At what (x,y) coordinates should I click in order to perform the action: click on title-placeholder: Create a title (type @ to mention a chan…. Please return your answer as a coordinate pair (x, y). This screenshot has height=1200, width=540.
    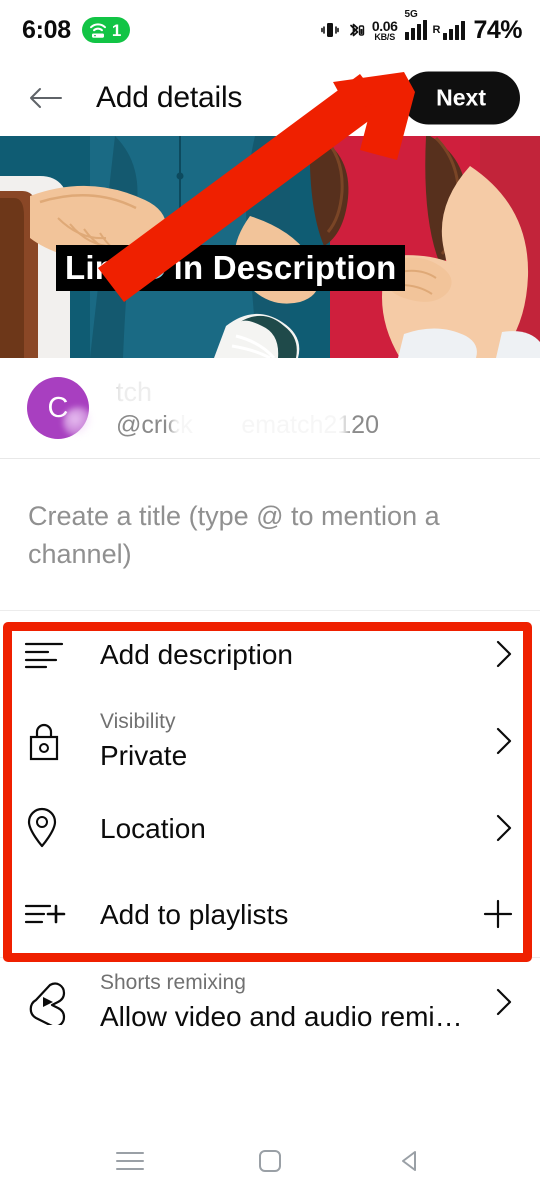
    Looking at the image, I should click on (234, 535).